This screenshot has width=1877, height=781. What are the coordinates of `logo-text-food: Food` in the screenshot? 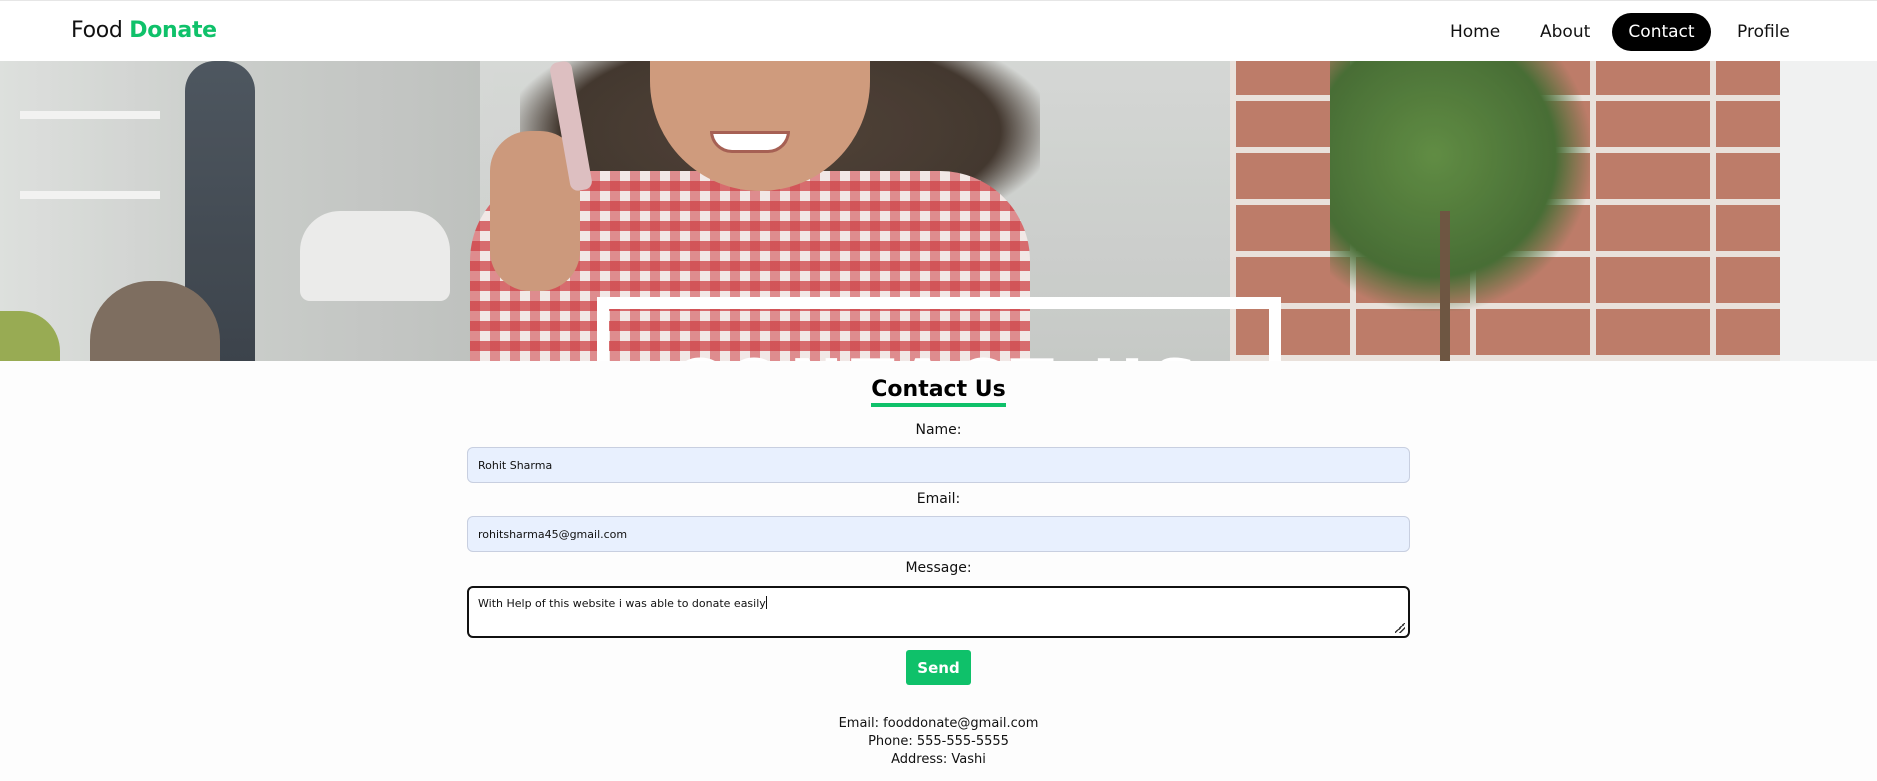 It's located at (97, 30).